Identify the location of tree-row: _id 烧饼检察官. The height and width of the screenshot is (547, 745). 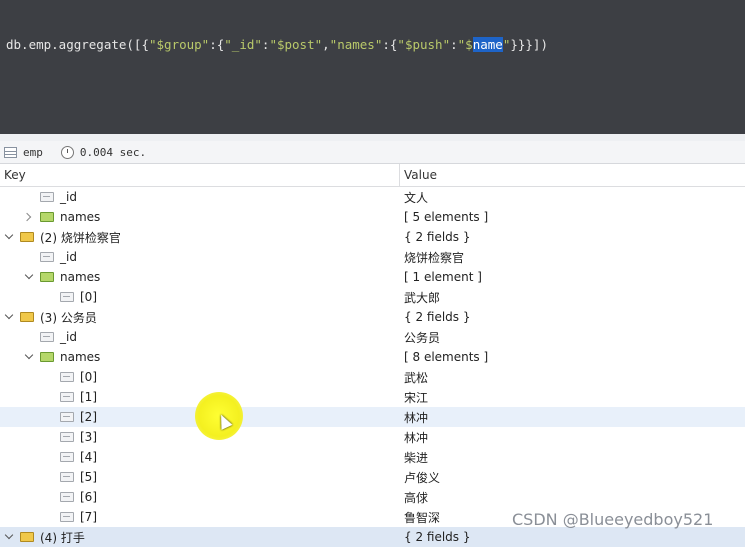
(372, 257).